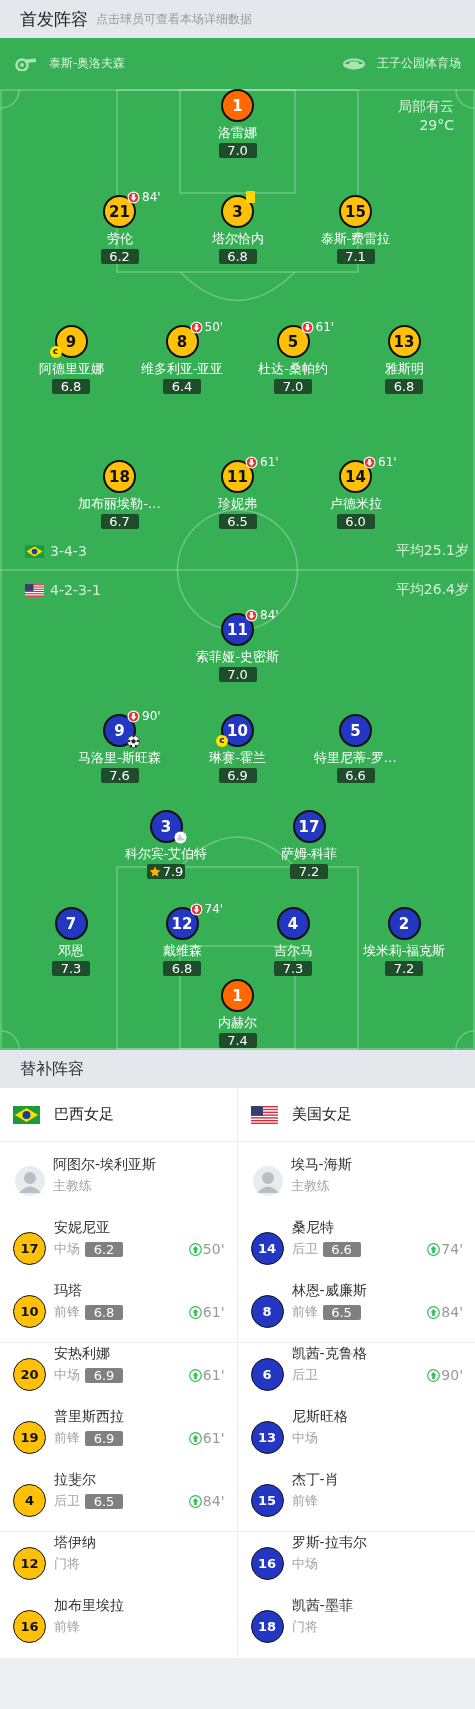 The width and height of the screenshot is (475, 1709). Describe the element at coordinates (237, 238) in the screenshot. I see `player-name: 塔尔恰内` at that location.